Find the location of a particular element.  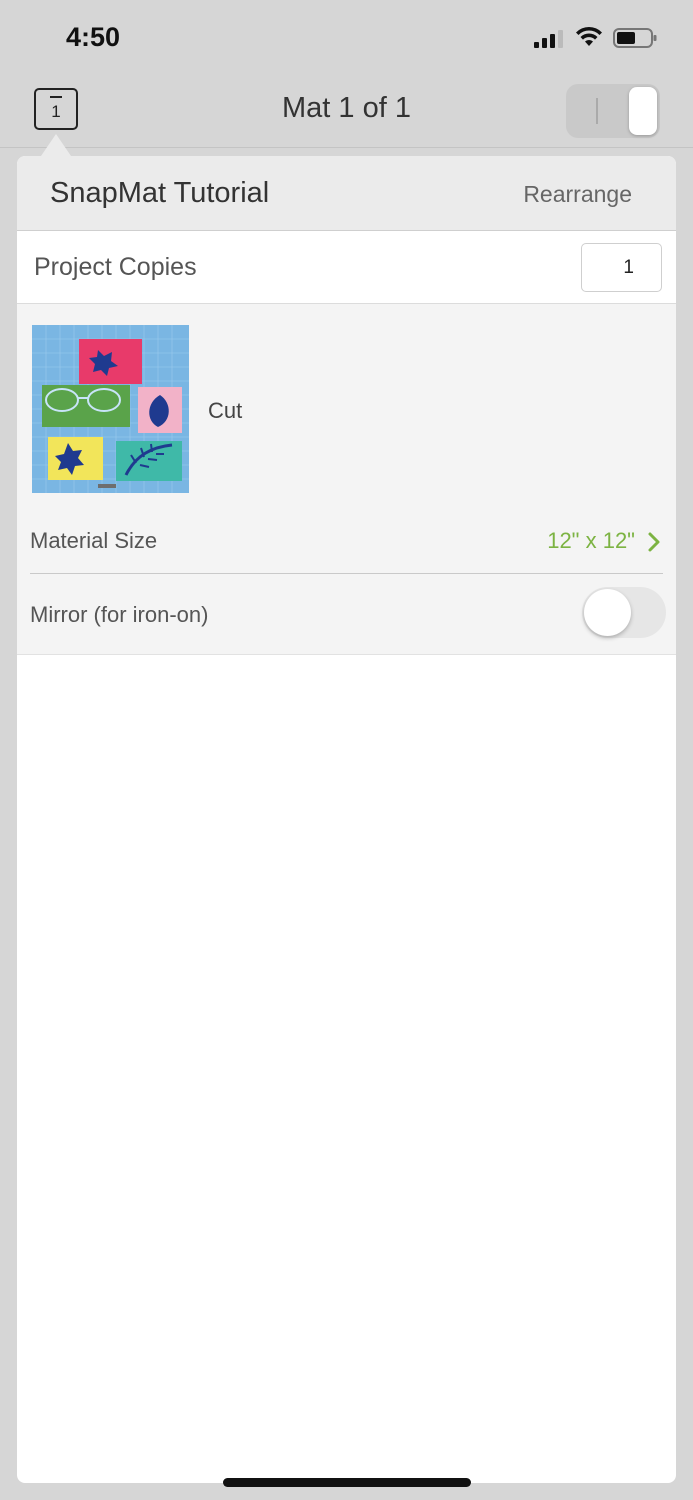

status-bar: 4:50 is located at coordinates (346, 38).